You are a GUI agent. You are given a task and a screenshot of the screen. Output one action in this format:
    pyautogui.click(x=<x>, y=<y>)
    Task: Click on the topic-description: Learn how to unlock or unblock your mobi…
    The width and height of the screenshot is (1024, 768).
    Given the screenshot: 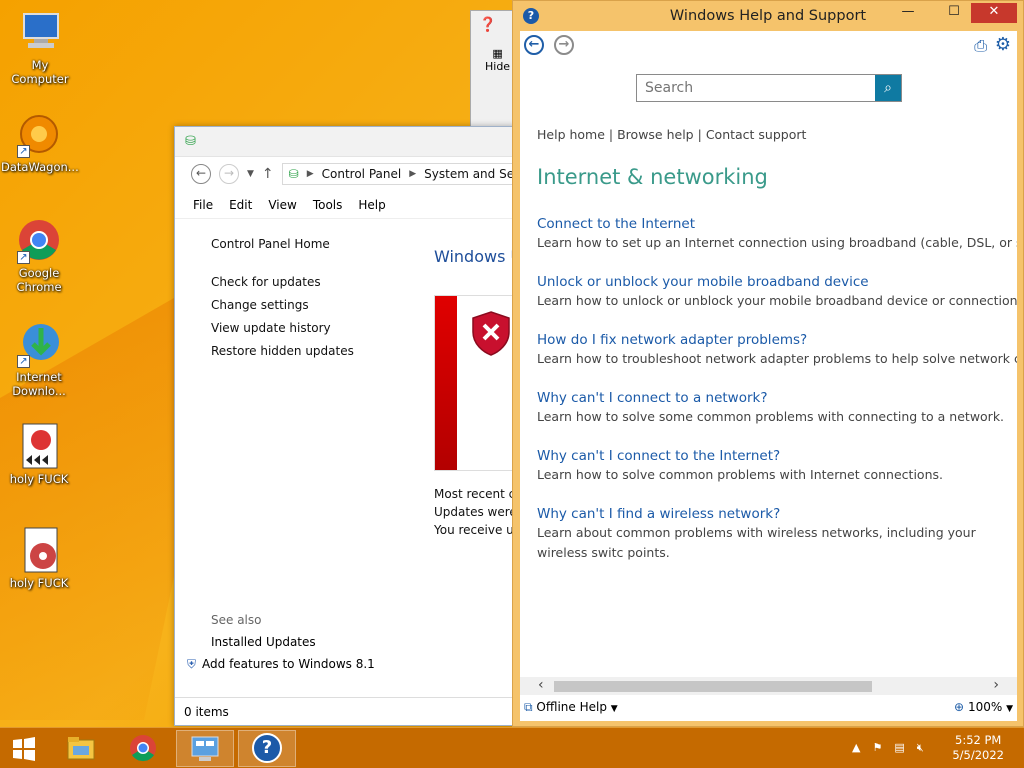 What is the action you would take?
    pyautogui.click(x=777, y=300)
    